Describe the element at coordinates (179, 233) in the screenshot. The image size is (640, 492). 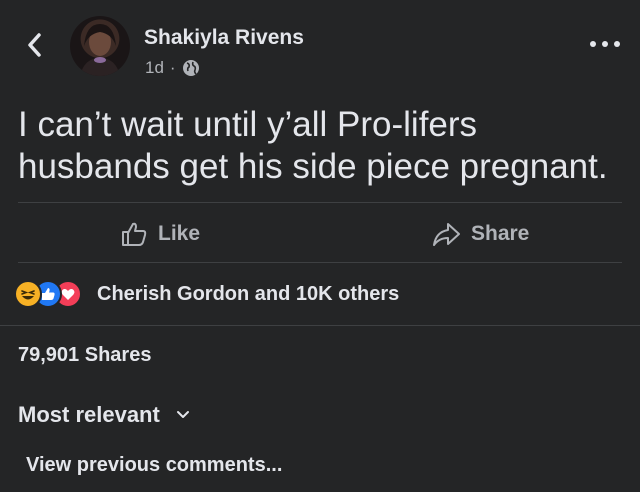
I see `like-label: Like` at that location.